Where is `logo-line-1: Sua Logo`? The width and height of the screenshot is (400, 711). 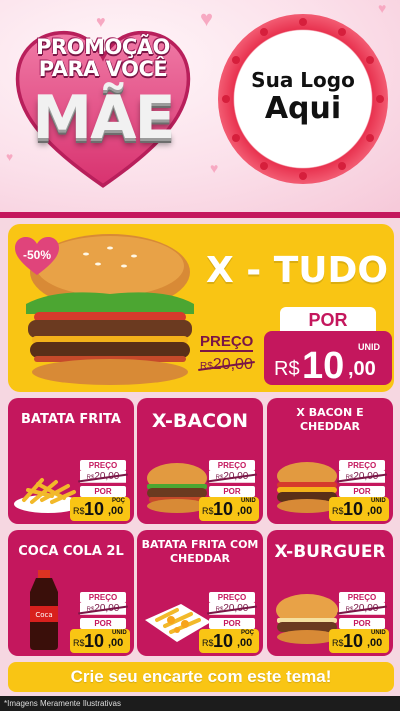
logo-line-1: Sua Logo is located at coordinates (303, 80).